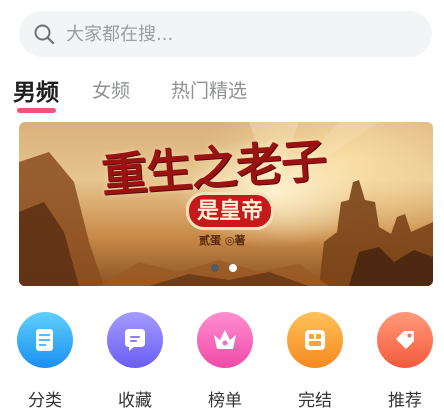 The image size is (444, 420). What do you see at coordinates (111, 89) in the screenshot?
I see `tab-female: 女频` at bounding box center [111, 89].